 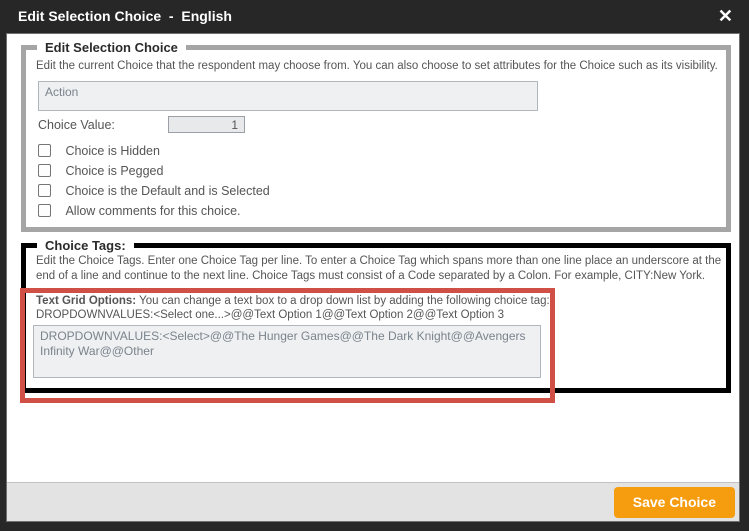 I want to click on checkbox-row-default: Choice is the Default and is Selected, so click(x=154, y=190).